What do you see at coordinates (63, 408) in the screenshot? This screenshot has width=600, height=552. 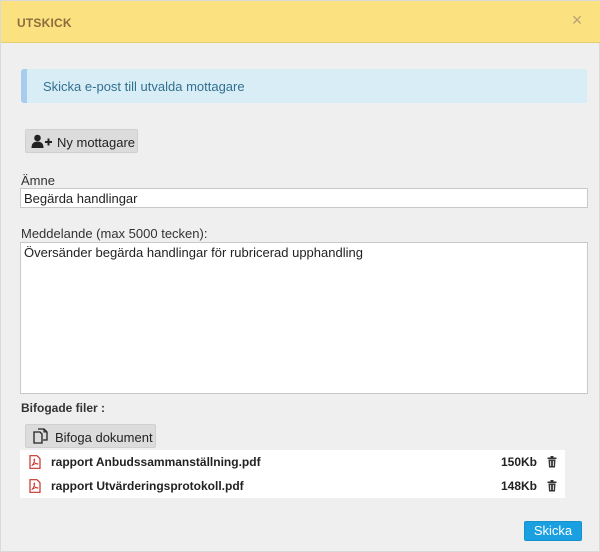 I see `attached-files-heading: Bifogade filer :` at bounding box center [63, 408].